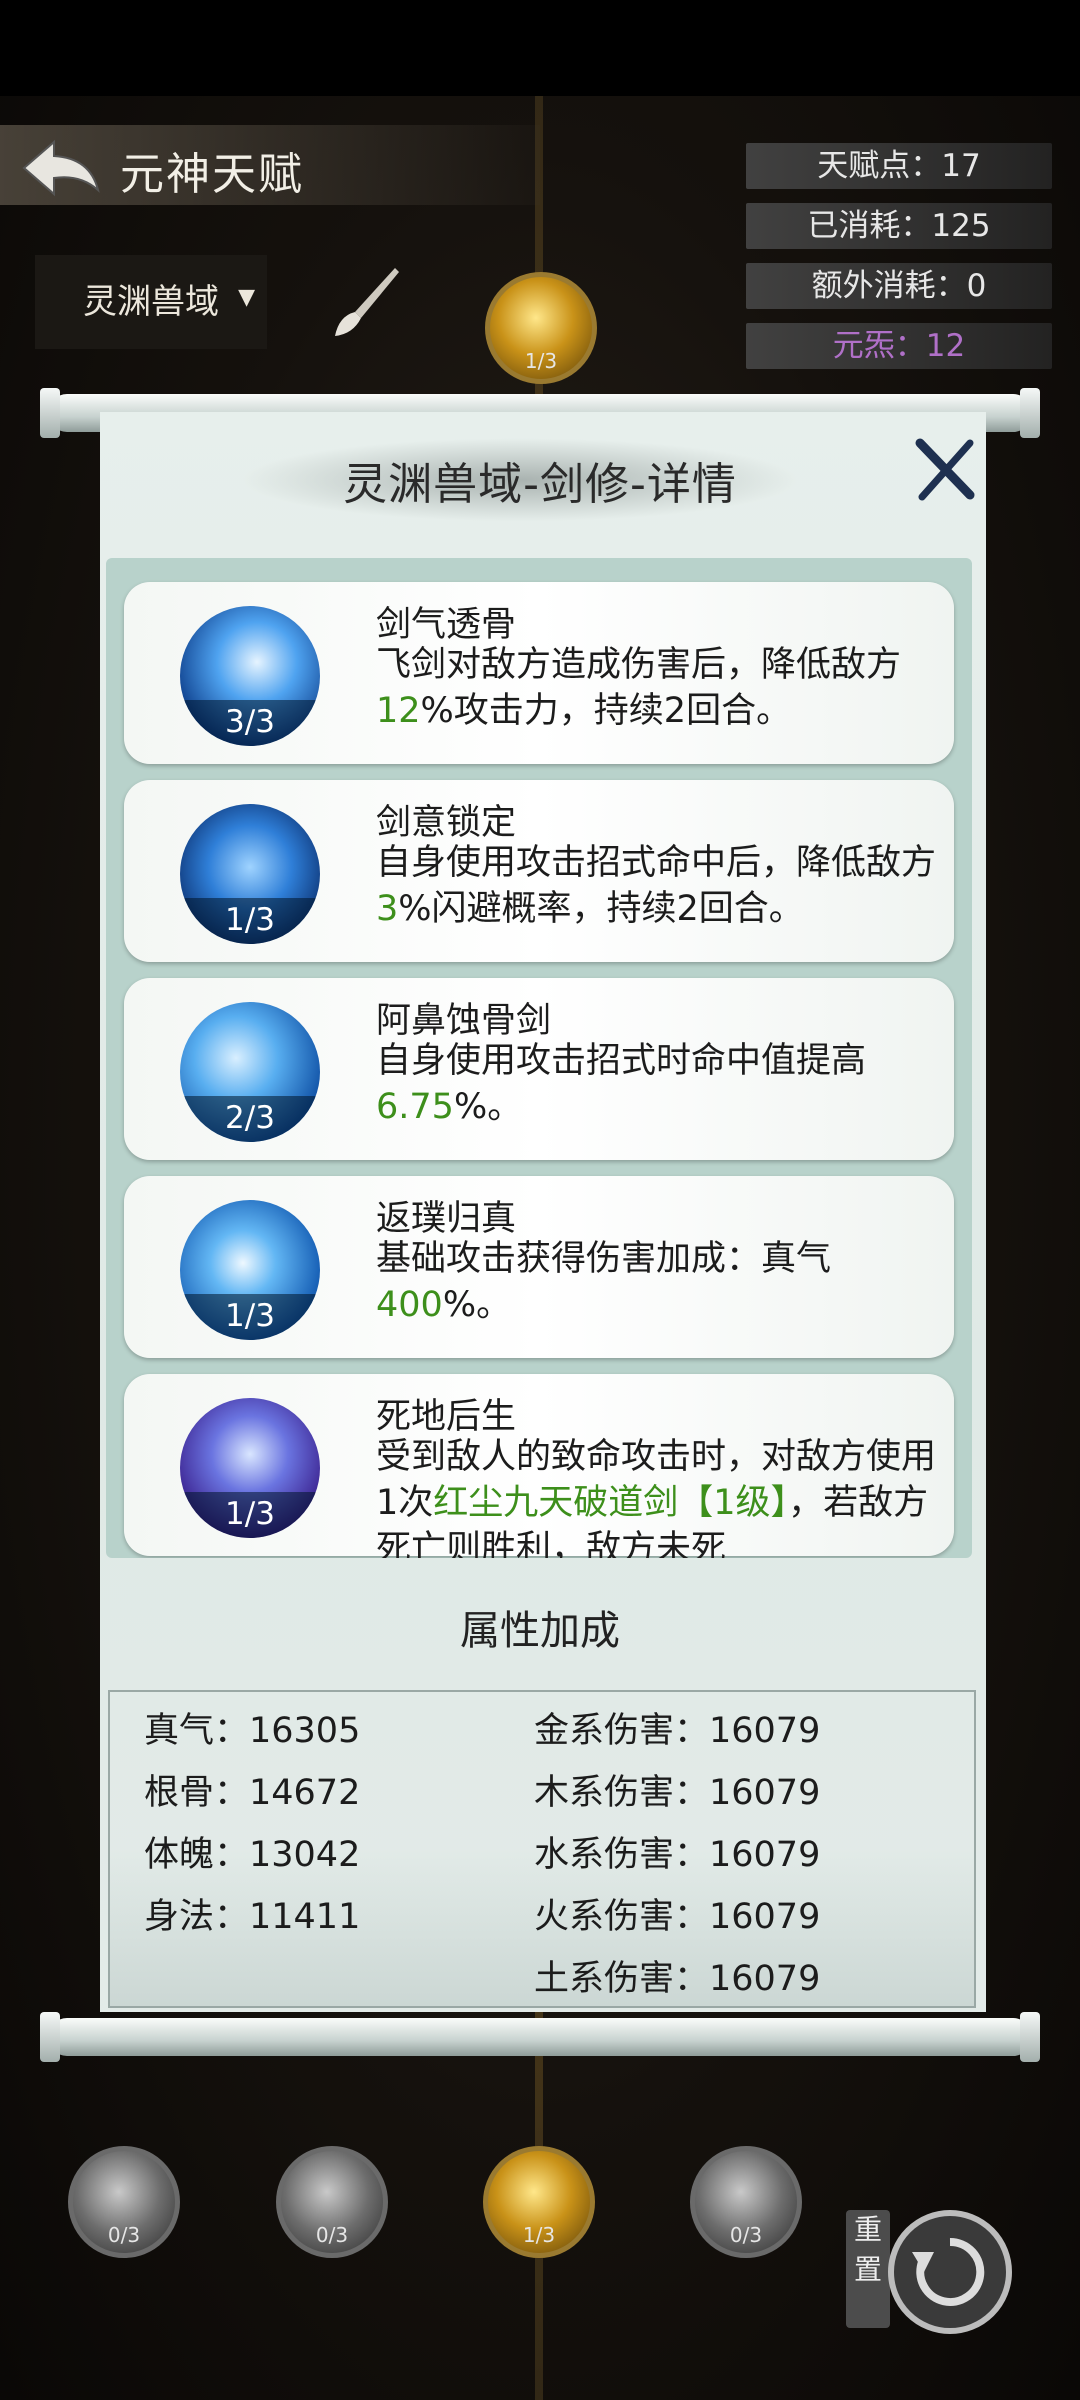  What do you see at coordinates (899, 226) in the screenshot?
I see `consumed-stat: 已消耗：125` at bounding box center [899, 226].